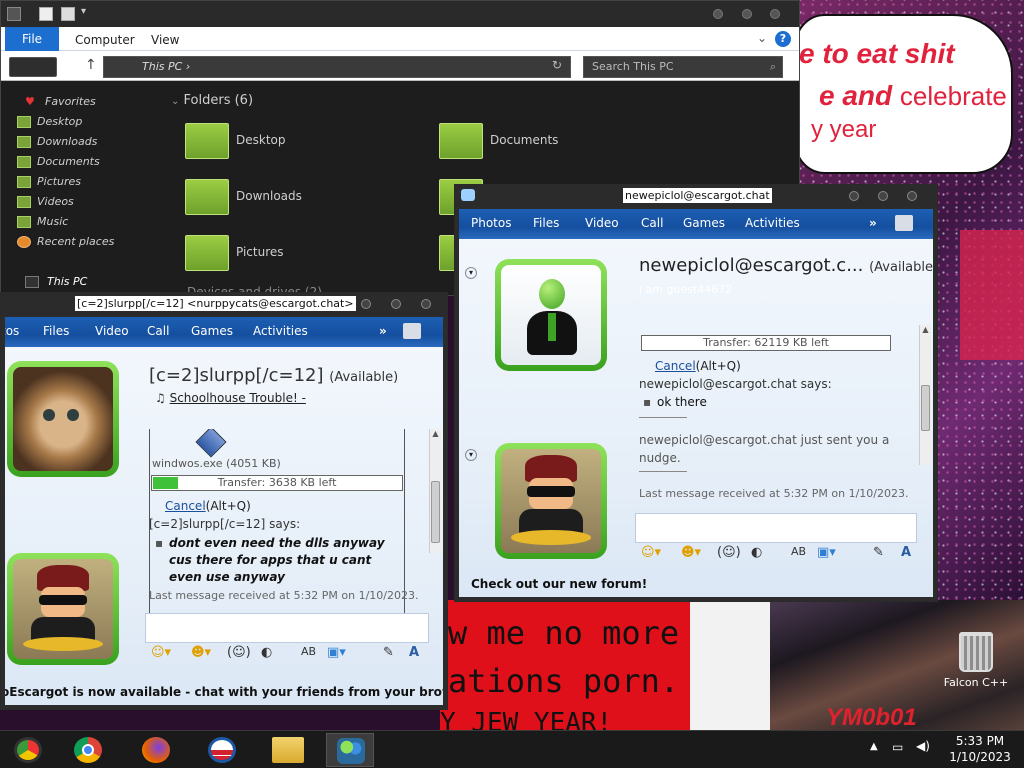  What do you see at coordinates (288, 750) in the screenshot?
I see `file-explorer-icon` at bounding box center [288, 750].